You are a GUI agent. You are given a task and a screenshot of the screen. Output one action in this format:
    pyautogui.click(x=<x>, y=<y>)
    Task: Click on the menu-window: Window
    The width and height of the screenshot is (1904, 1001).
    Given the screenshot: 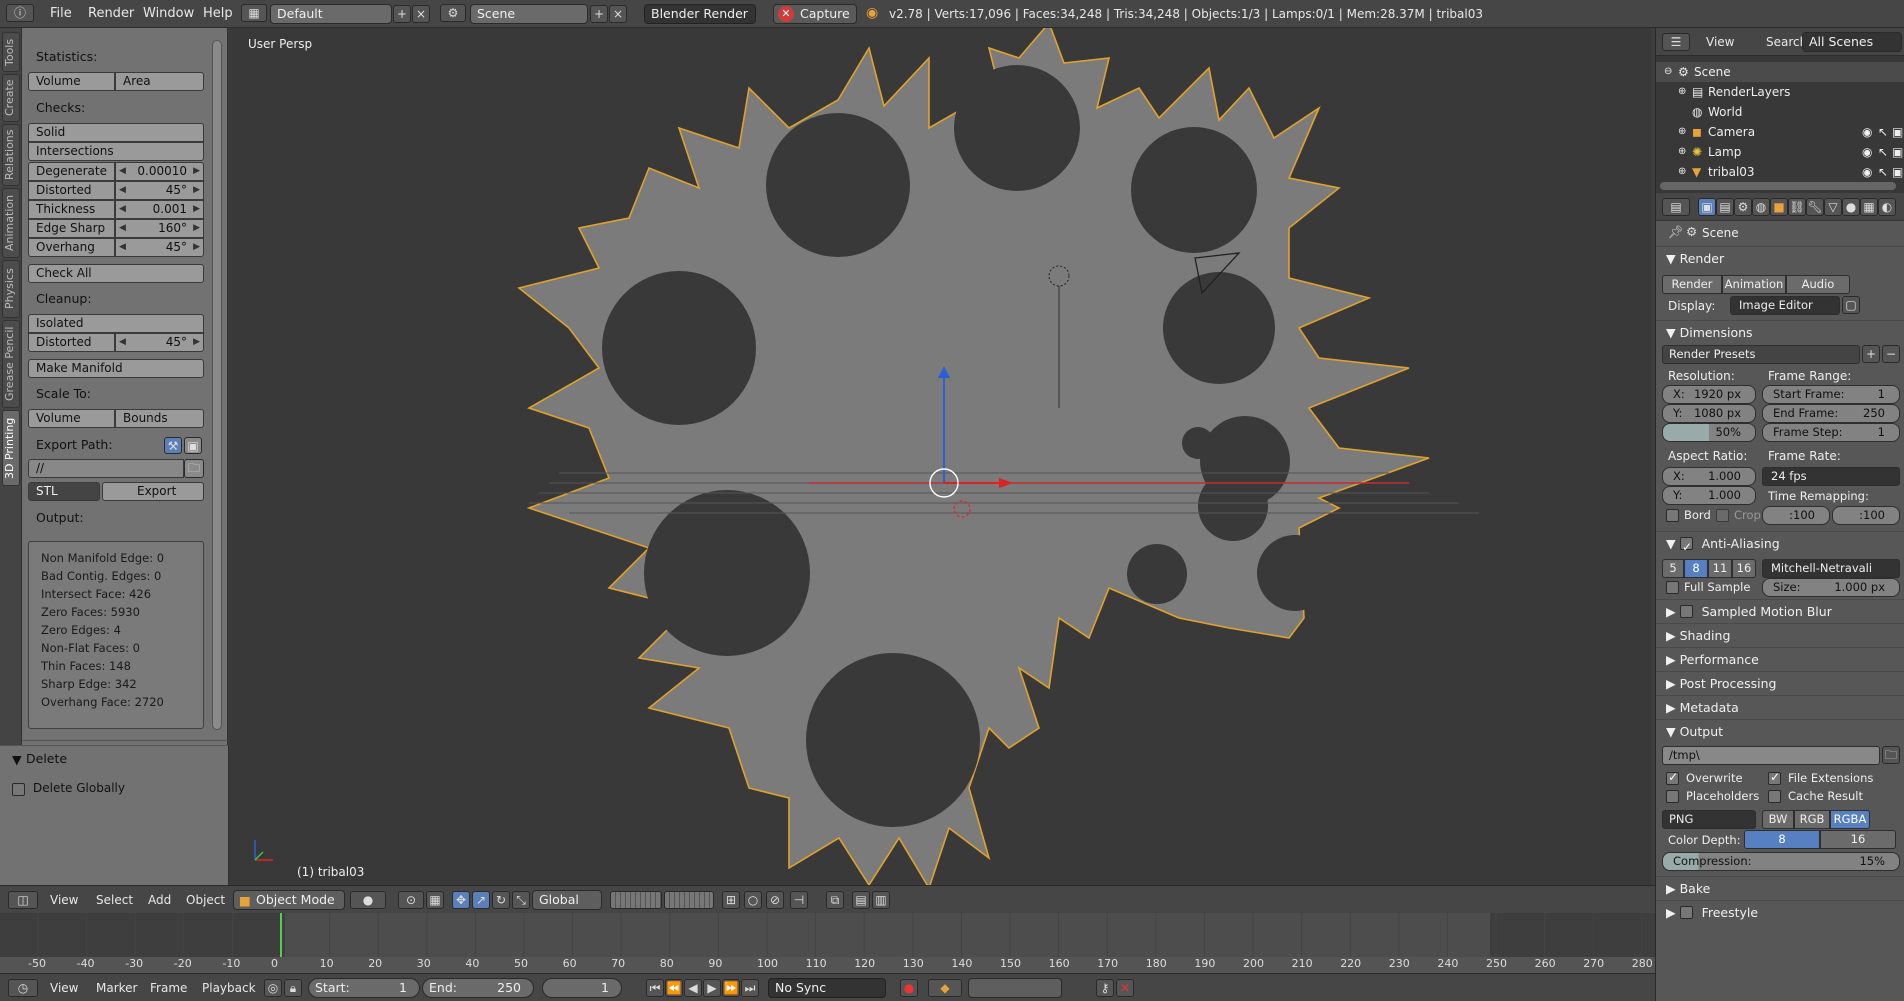 What is the action you would take?
    pyautogui.click(x=168, y=14)
    